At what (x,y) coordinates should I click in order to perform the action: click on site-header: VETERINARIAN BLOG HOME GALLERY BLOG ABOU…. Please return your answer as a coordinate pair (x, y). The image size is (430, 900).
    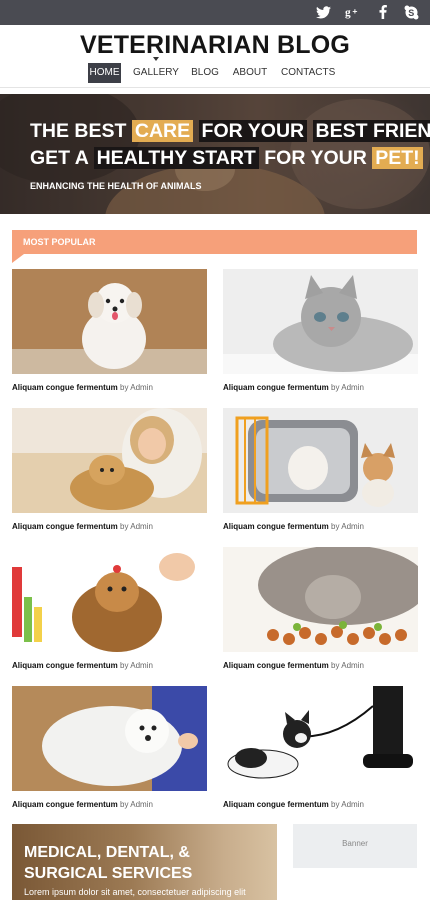
    Looking at the image, I should click on (215, 56).